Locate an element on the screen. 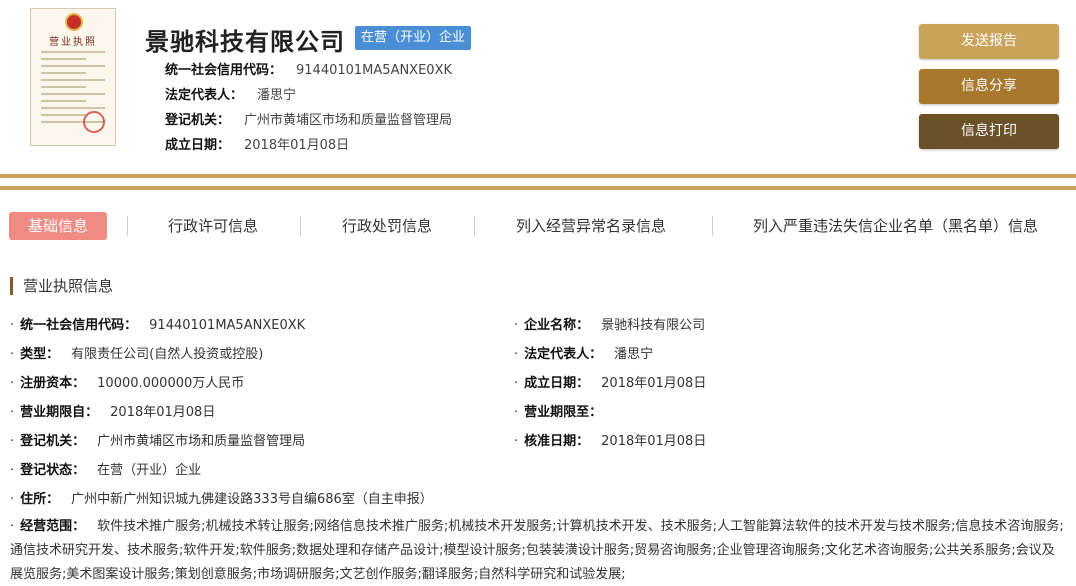 This screenshot has height=586, width=1076. field-established-date: · 成立日期： 2018年01月08日 is located at coordinates (610, 383).